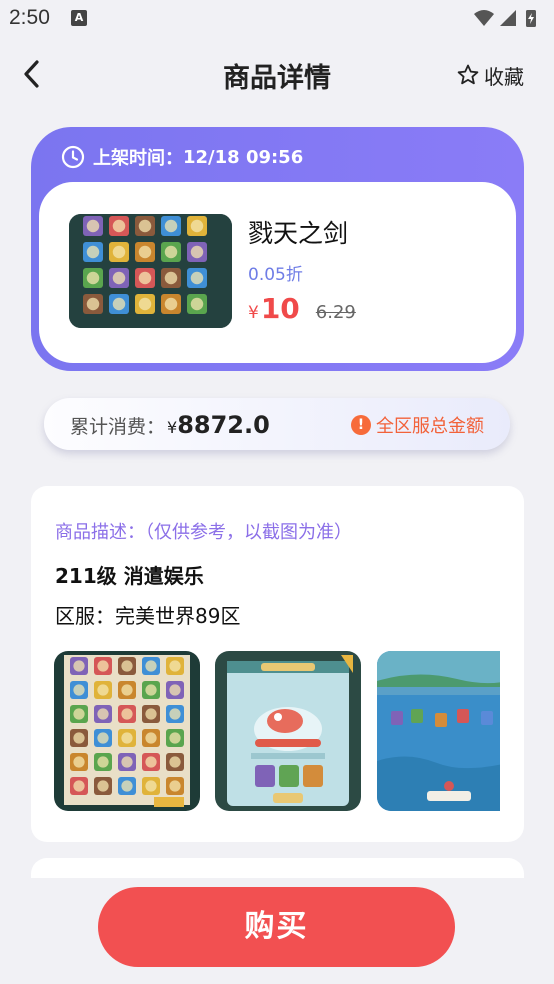 This screenshot has height=984, width=554. I want to click on clock-icon, so click(73, 157).